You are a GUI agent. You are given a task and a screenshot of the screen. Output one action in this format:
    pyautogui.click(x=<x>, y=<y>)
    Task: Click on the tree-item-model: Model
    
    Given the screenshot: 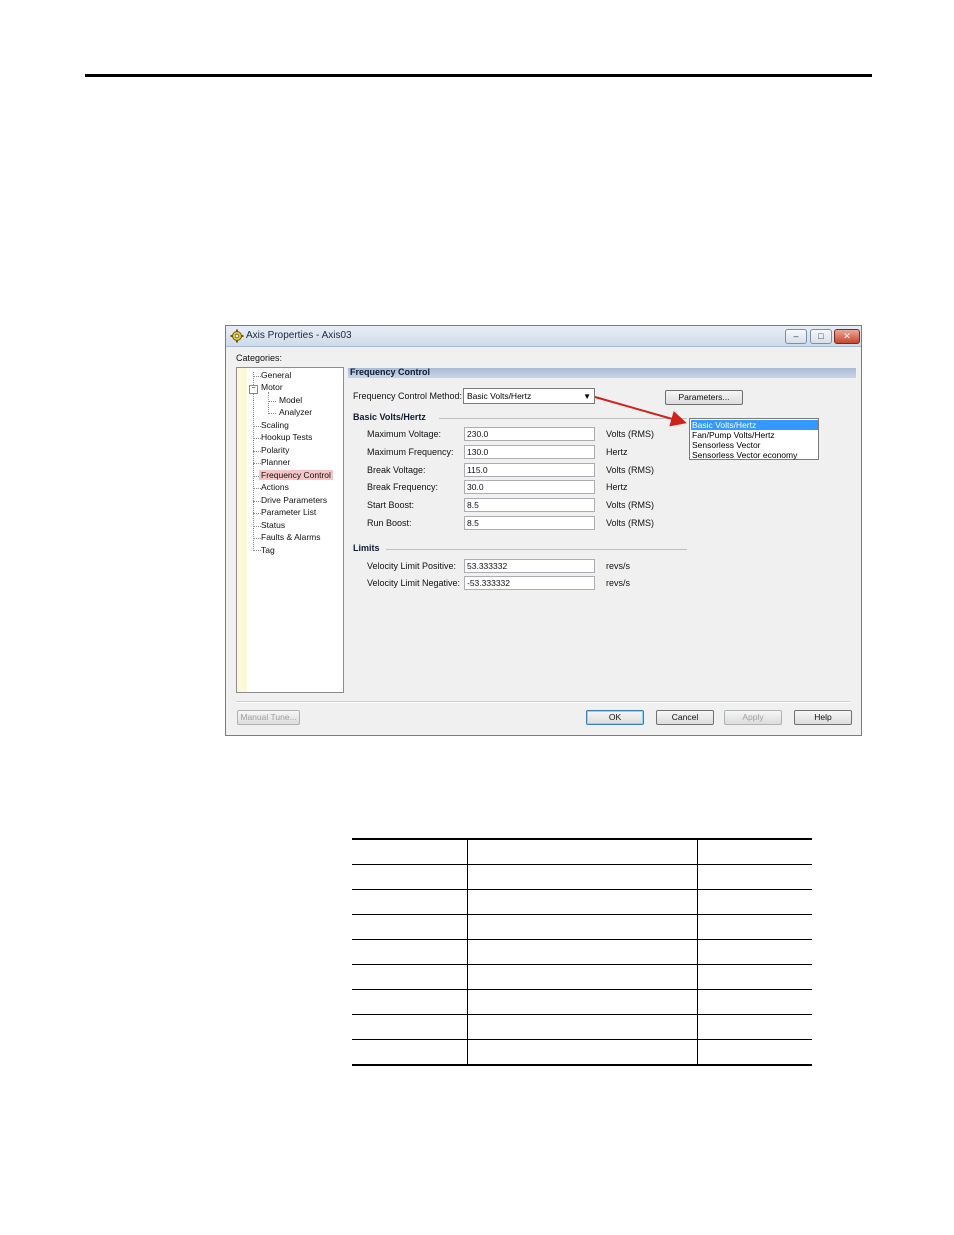 What is the action you would take?
    pyautogui.click(x=290, y=400)
    